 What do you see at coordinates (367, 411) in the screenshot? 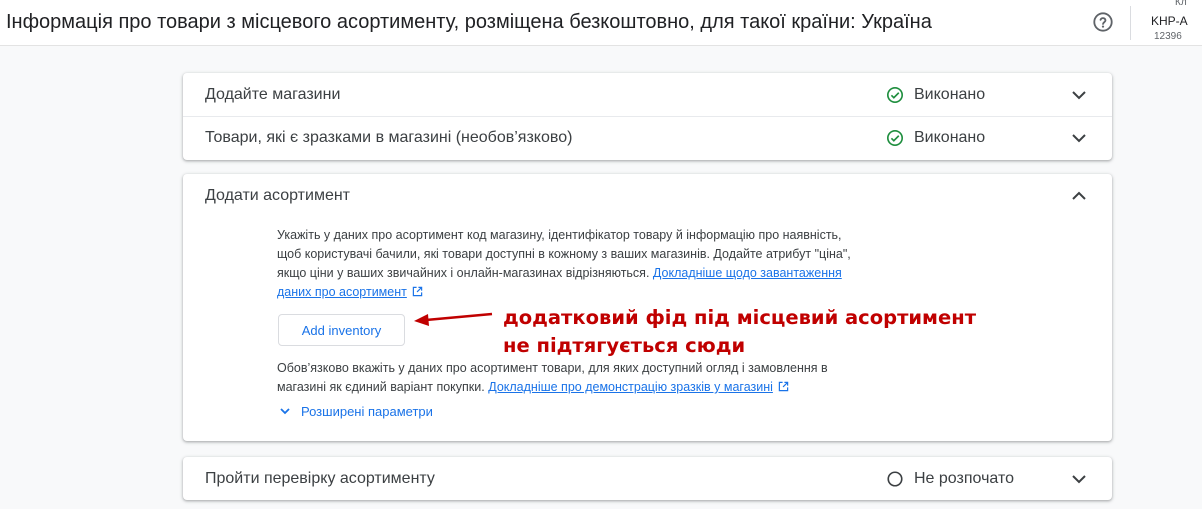
I see `advanced-settings-label: Розширені параметри` at bounding box center [367, 411].